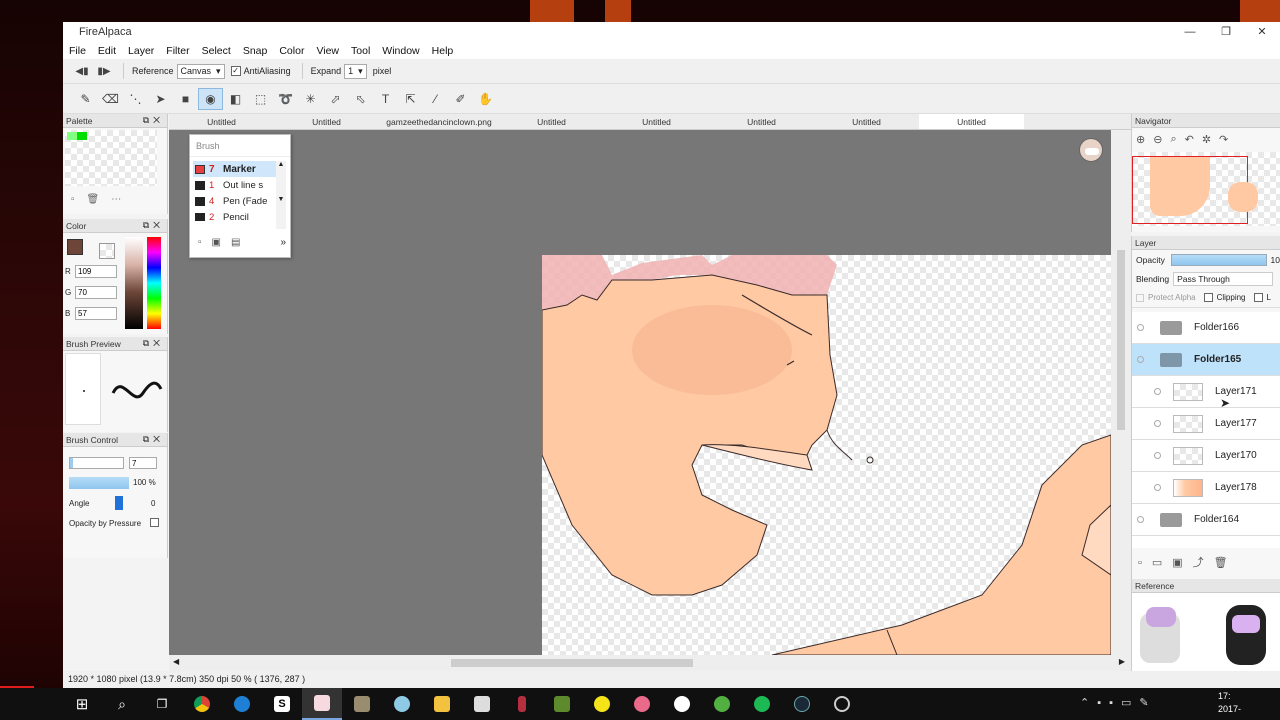 The width and height of the screenshot is (1280, 720). I want to click on canvas-horizontal-scrollbar: ◀ ▶, so click(650, 663).